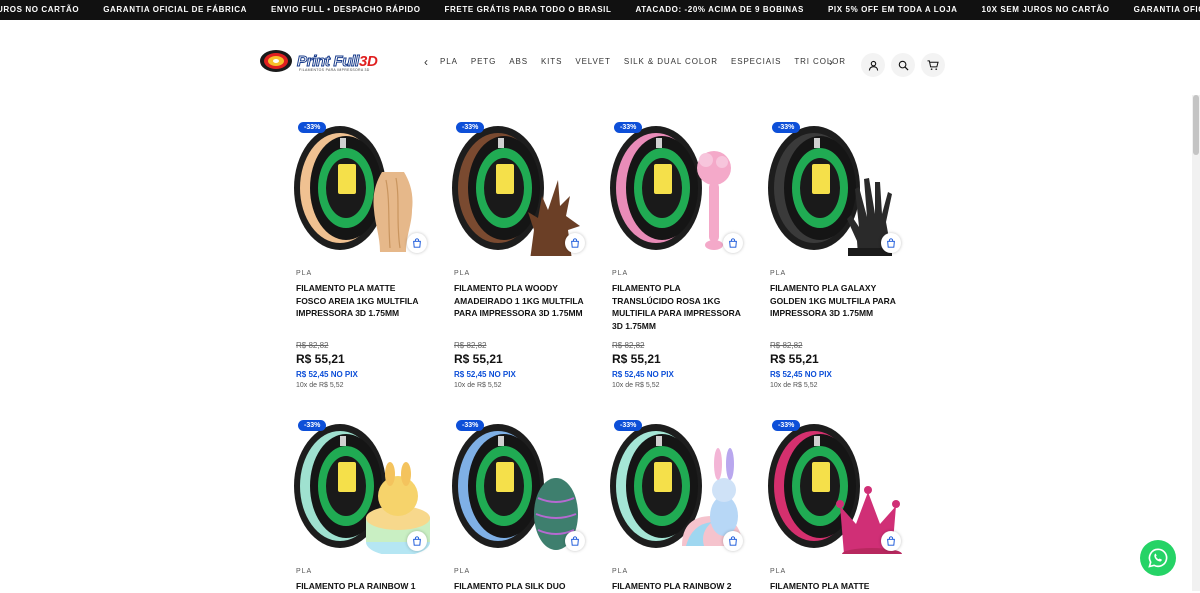  What do you see at coordinates (426, 62) in the screenshot?
I see `nav-prev-arrow: ‹` at bounding box center [426, 62].